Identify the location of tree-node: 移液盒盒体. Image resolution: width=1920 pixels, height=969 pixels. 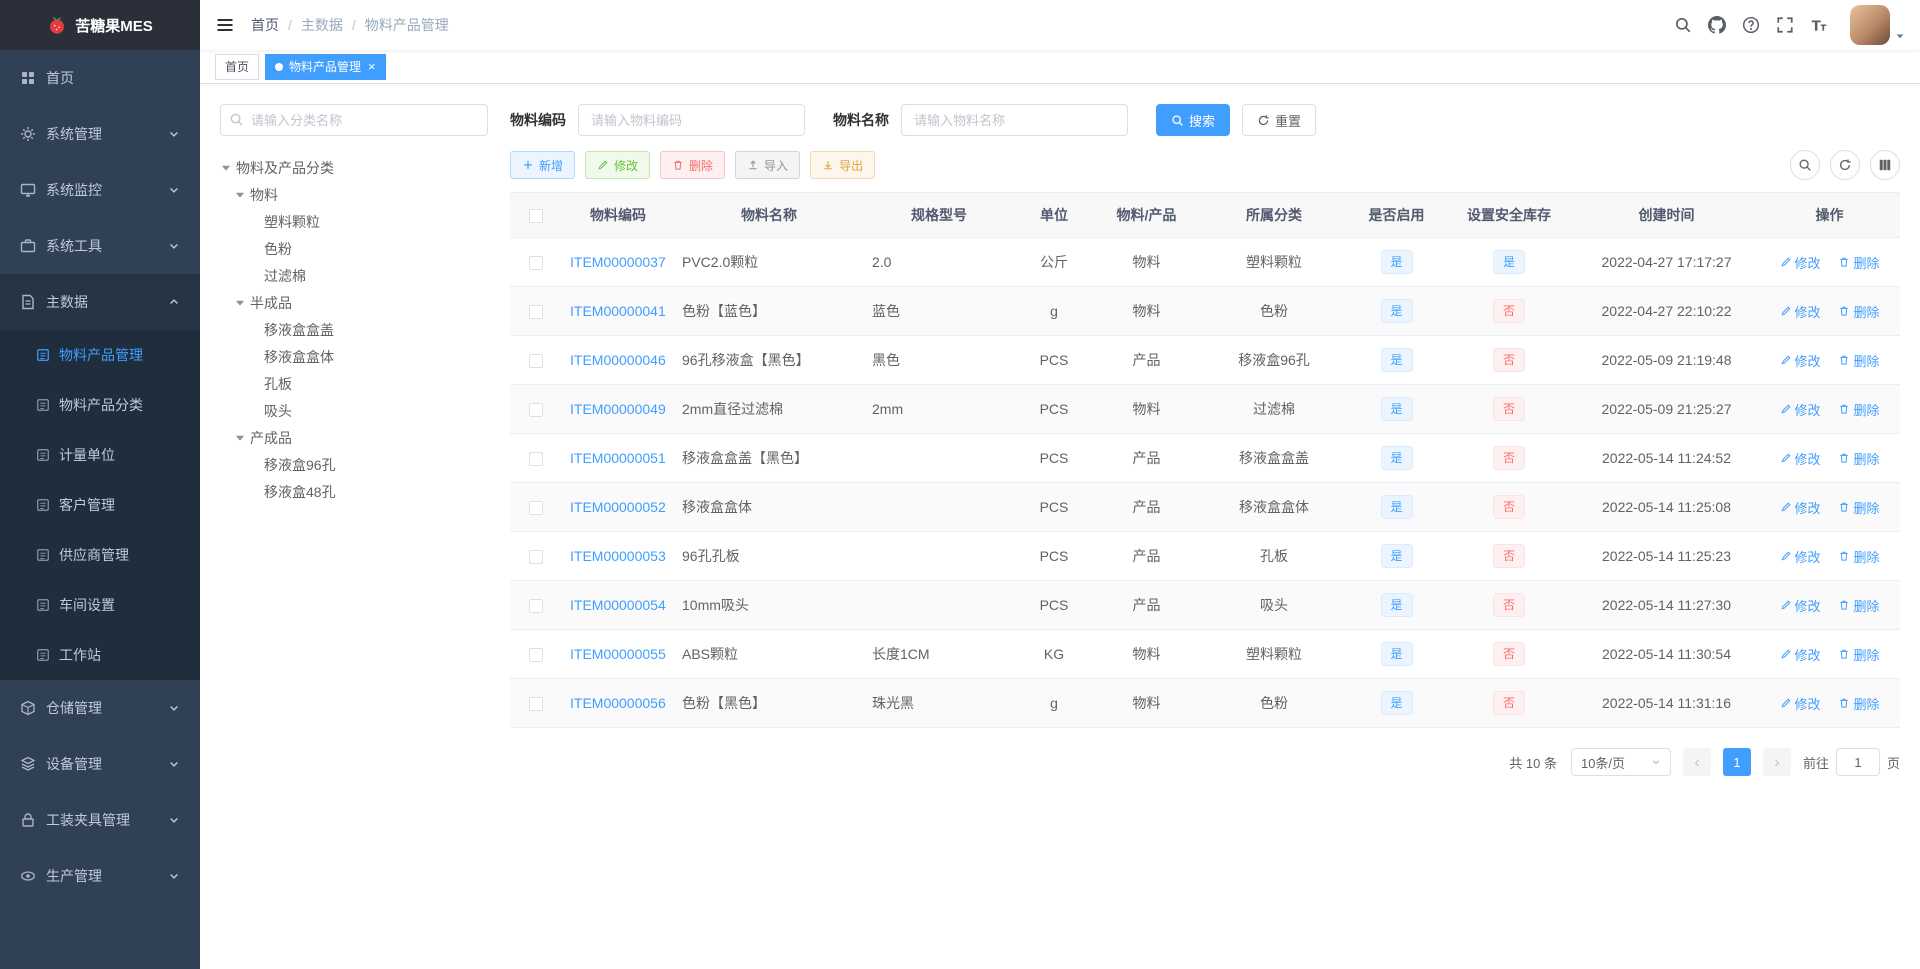
(354, 356).